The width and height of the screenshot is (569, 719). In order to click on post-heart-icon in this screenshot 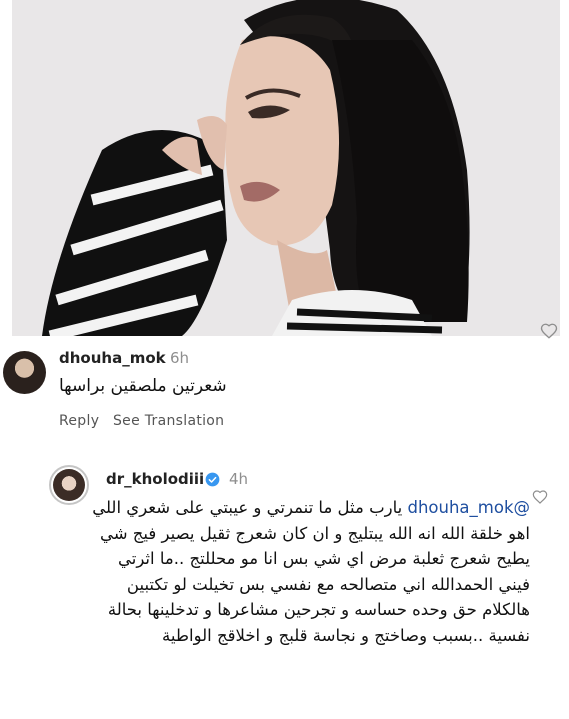, I will do `click(549, 331)`.